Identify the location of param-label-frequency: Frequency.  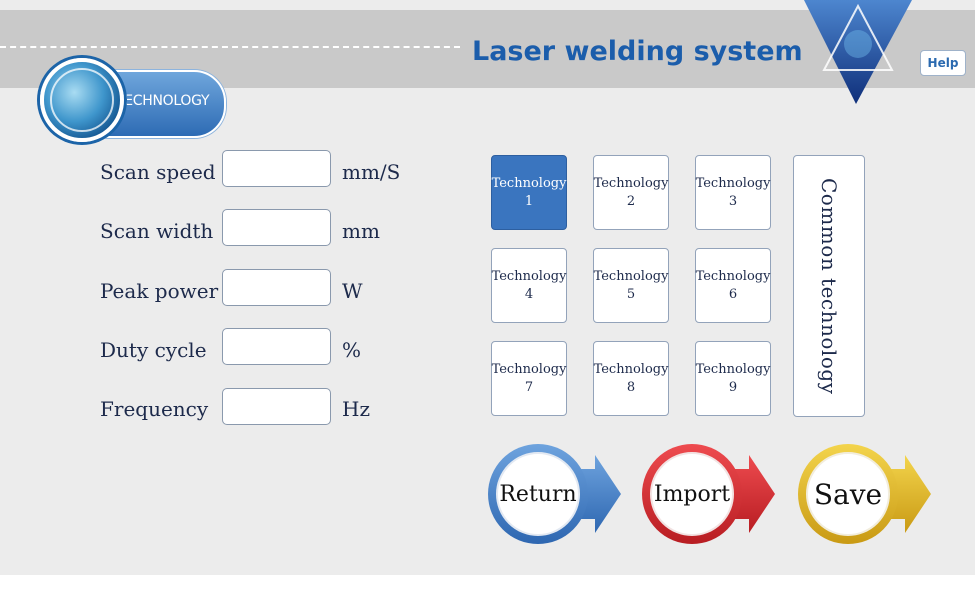
(154, 409).